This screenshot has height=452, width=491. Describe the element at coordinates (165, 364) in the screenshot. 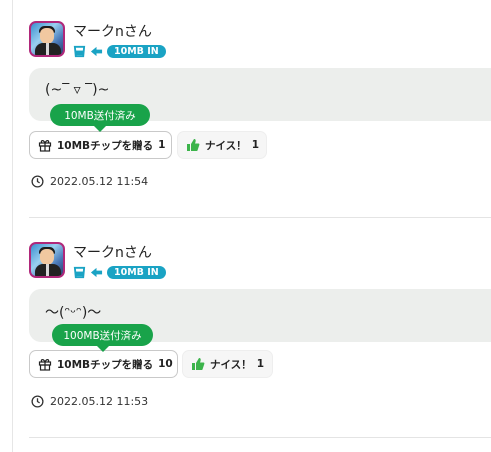

I see `tip-count: 10` at that location.